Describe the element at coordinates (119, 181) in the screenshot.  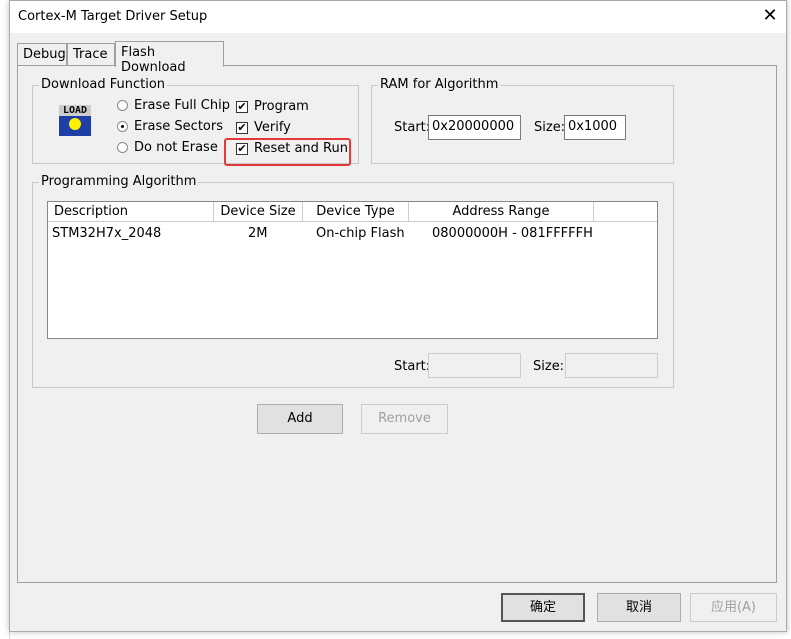
I see `group-label: Programming Algorithm` at that location.